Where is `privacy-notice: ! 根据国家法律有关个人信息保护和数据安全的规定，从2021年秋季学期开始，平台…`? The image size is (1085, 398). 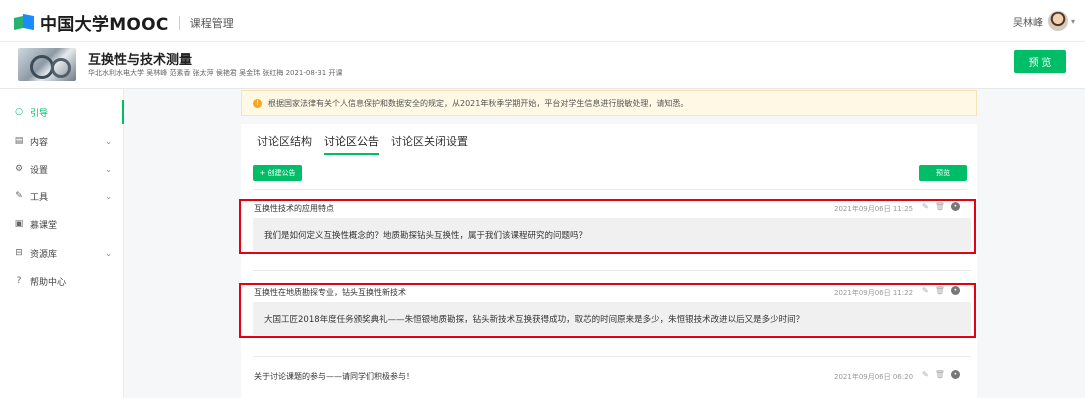 privacy-notice: ! 根据国家法律有关个人信息保护和数据安全的规定，从2021年秋季学期开始，平台… is located at coordinates (609, 103).